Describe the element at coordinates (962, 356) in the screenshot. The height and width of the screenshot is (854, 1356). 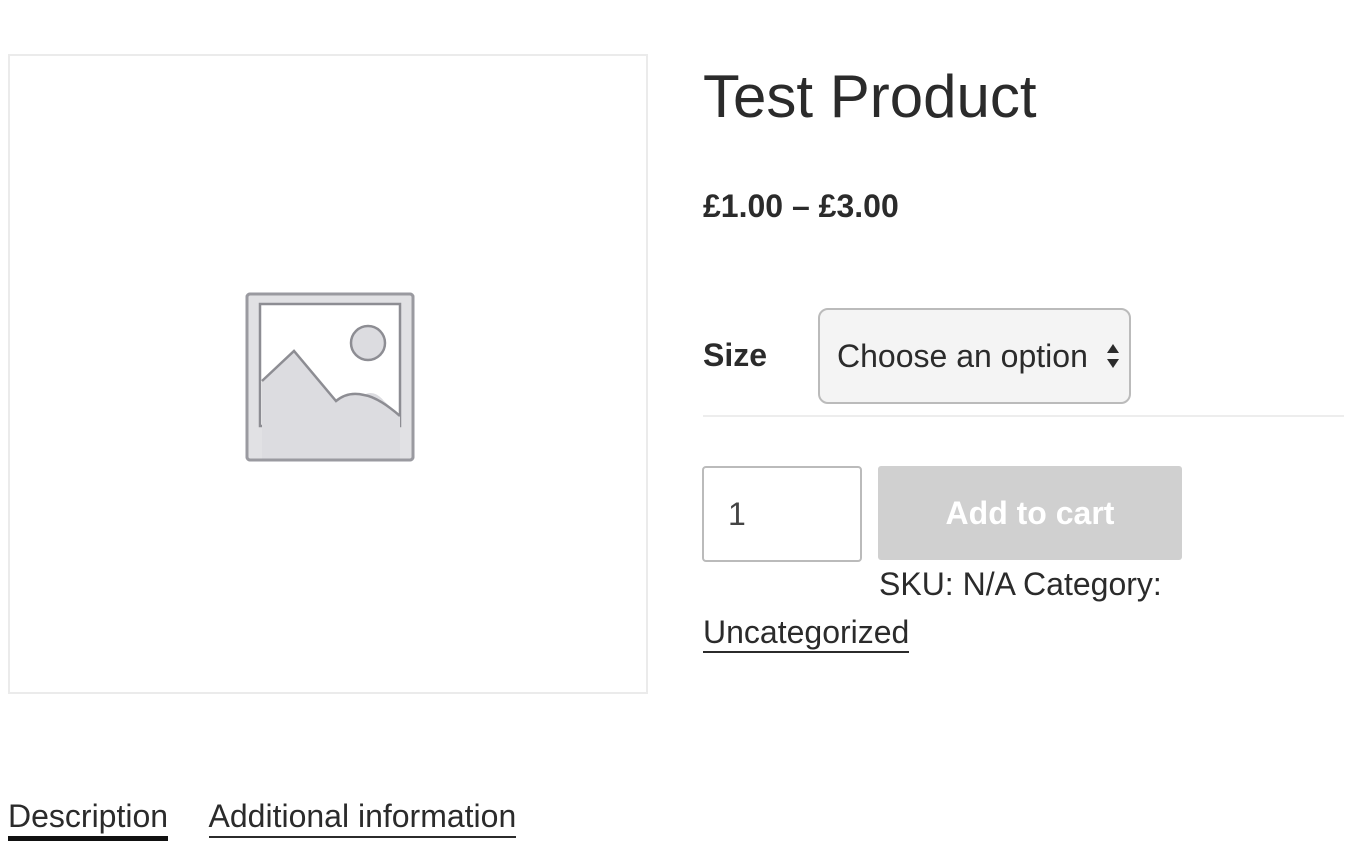
I see `size-select-value: Choose an option` at that location.